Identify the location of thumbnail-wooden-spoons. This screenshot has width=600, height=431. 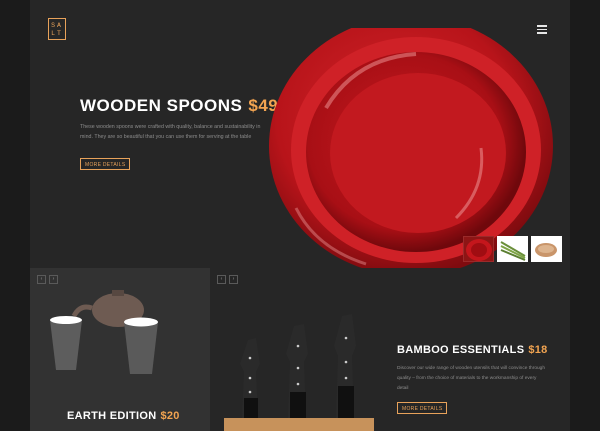
(546, 249).